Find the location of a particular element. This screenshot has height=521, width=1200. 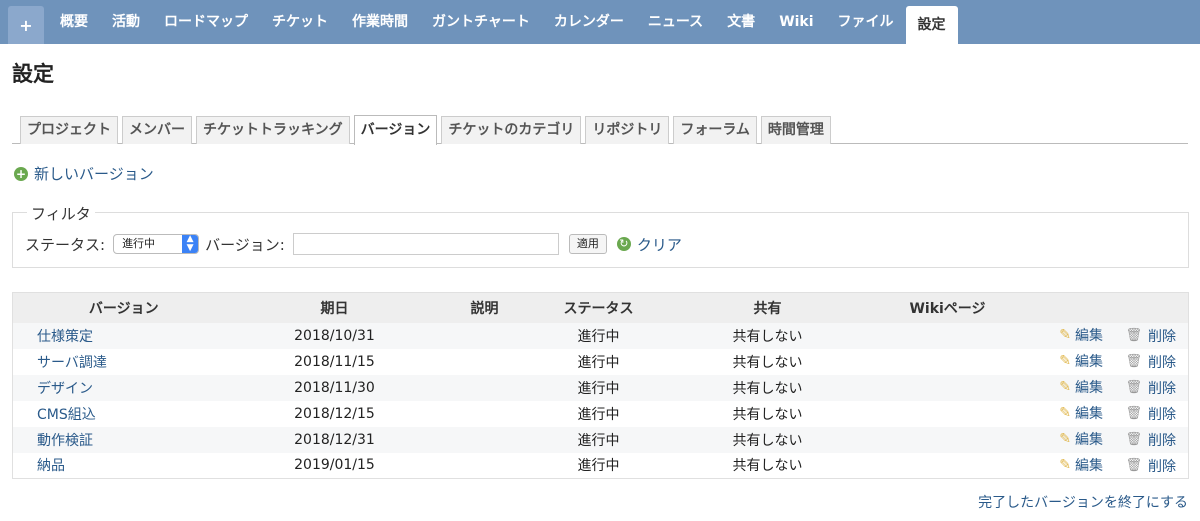

table-header-row: バージョン 期日 説明 ステータス 共有 Wikiページ is located at coordinates (600, 307).